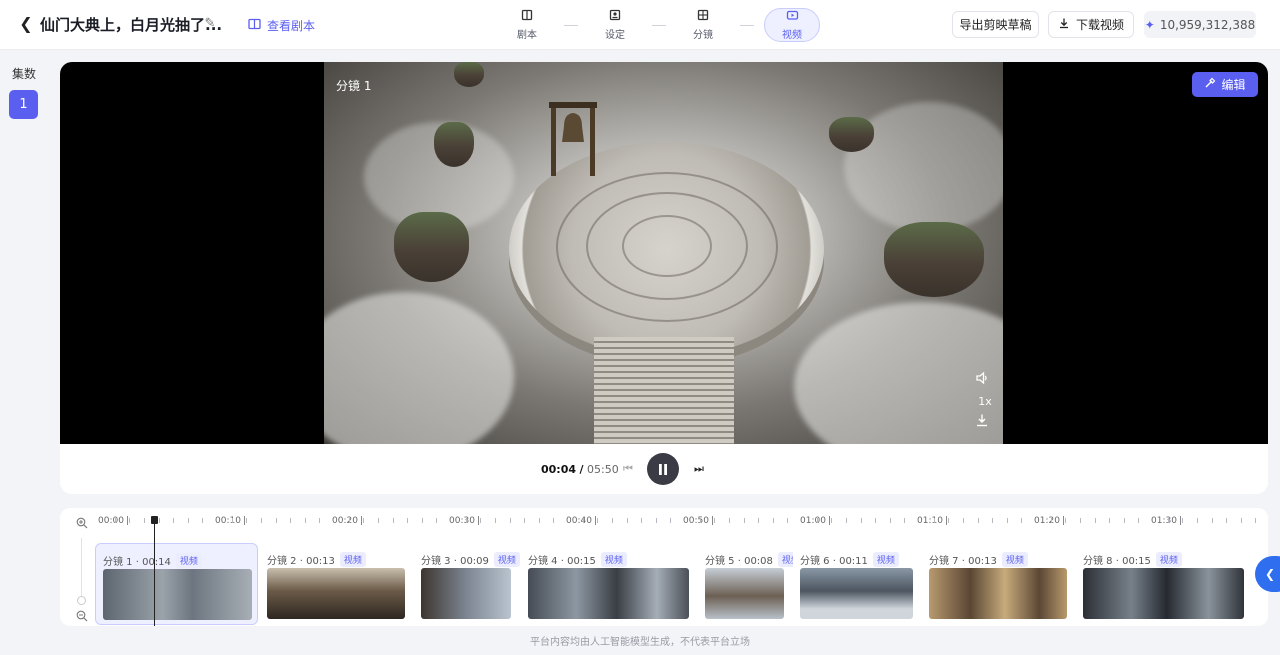 This screenshot has width=1280, height=655. What do you see at coordinates (82, 523) in the screenshot?
I see `zoom-in-icon` at bounding box center [82, 523].